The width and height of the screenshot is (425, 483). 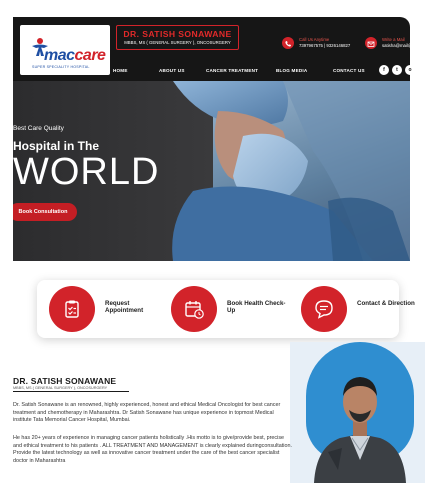 What do you see at coordinates (324, 45) in the screenshot?
I see `call-number: 7397967575 | 9326146827` at bounding box center [324, 45].